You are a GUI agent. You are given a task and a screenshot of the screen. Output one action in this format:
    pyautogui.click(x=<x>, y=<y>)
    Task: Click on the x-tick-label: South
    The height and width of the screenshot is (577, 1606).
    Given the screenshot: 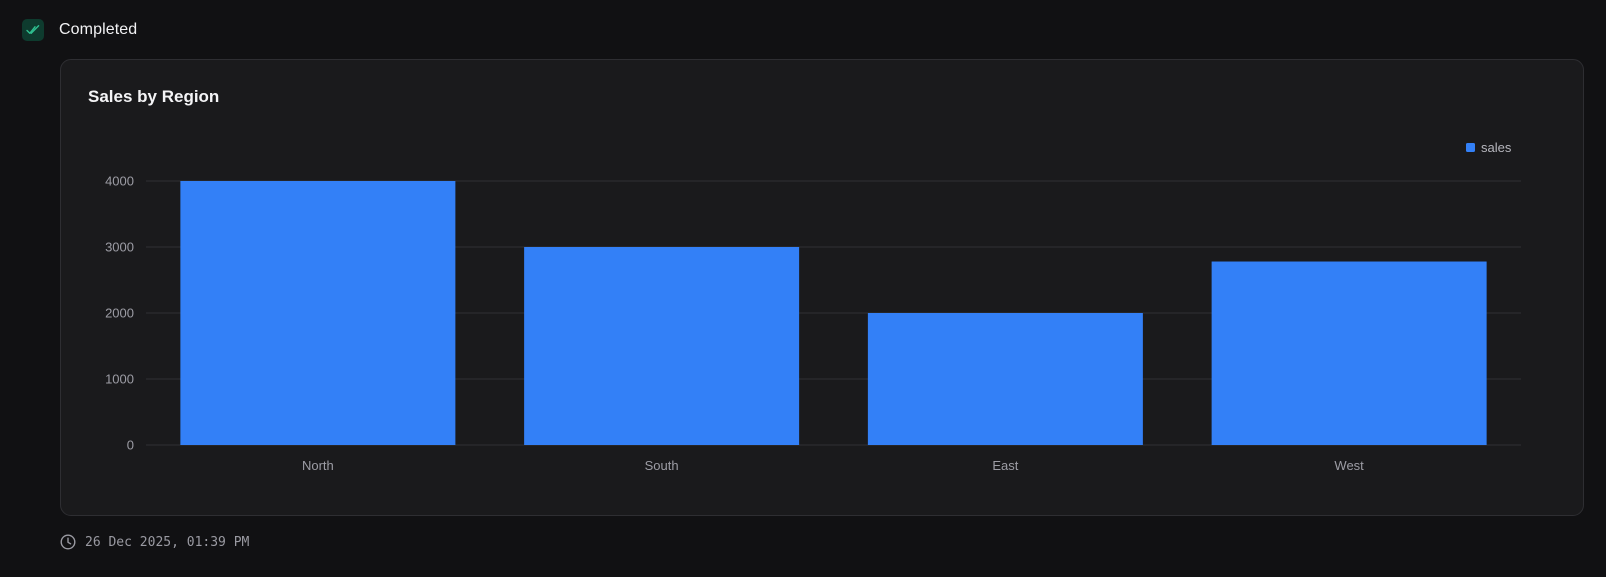 What is the action you would take?
    pyautogui.click(x=662, y=465)
    